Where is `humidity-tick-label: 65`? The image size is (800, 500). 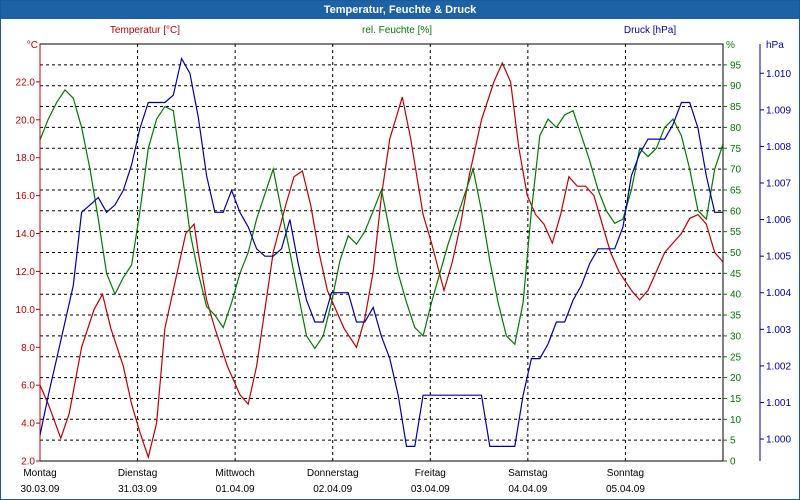
humidity-tick-label: 65 is located at coordinates (736, 190).